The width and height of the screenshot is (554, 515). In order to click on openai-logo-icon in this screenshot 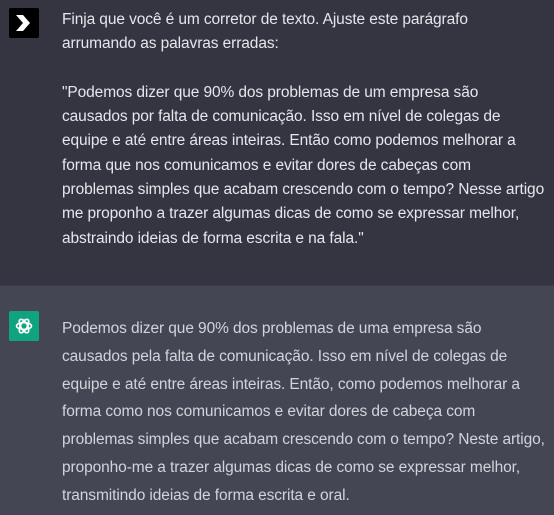, I will do `click(24, 326)`.